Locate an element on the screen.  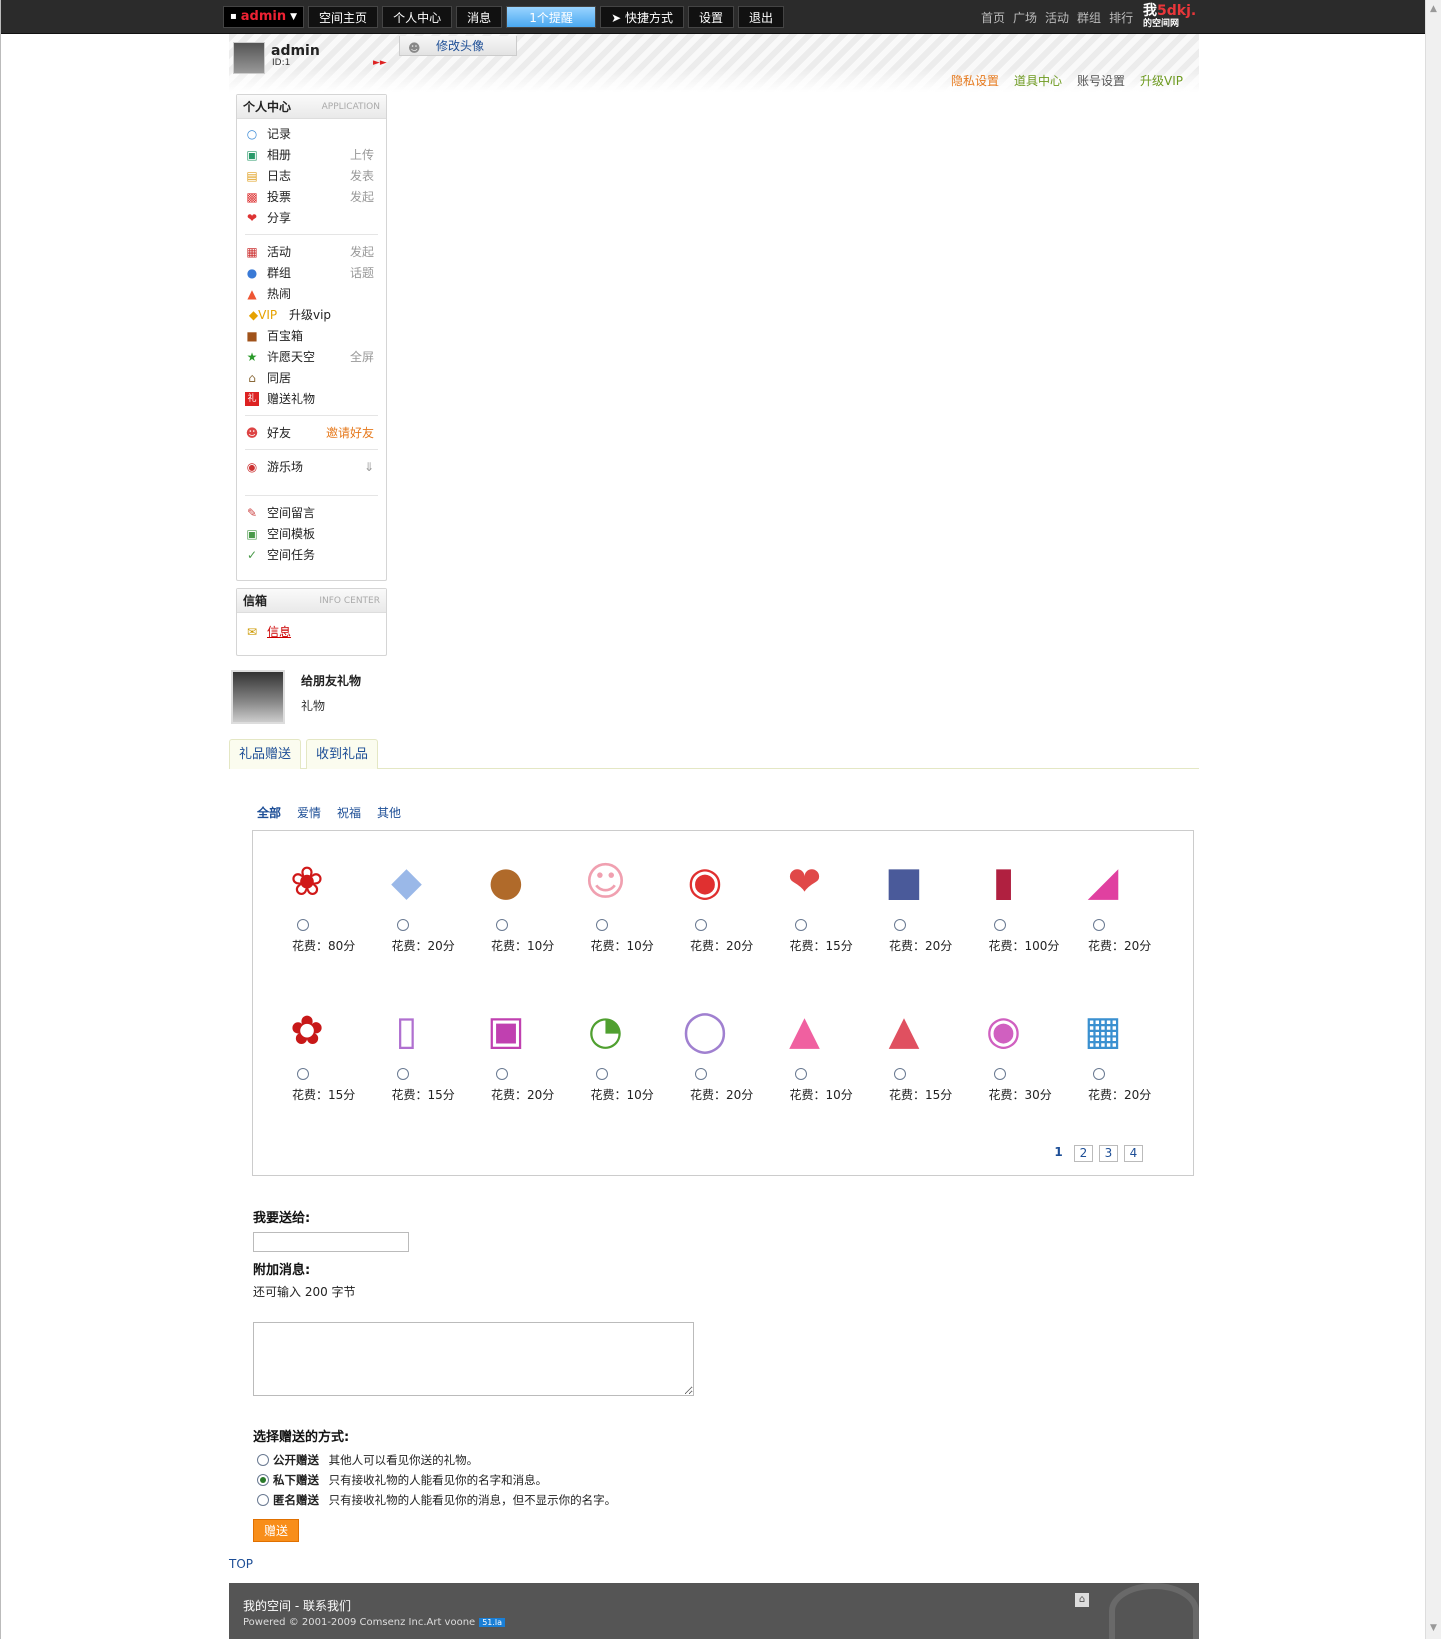
cupid-icon: ☺ is located at coordinates (606, 882).